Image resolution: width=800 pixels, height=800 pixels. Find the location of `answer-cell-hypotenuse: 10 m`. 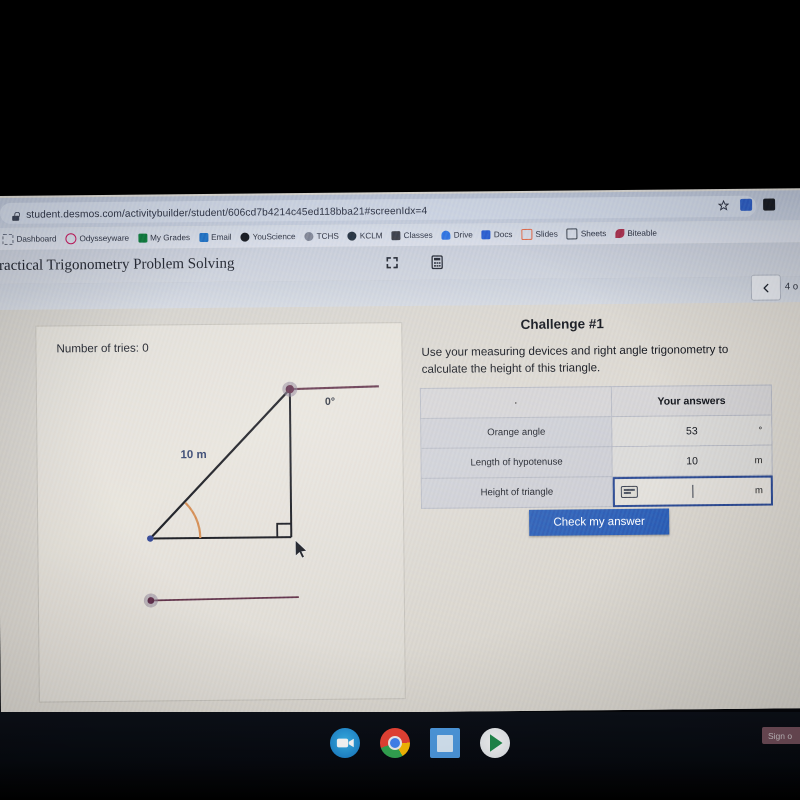

answer-cell-hypotenuse: 10 m is located at coordinates (692, 461).